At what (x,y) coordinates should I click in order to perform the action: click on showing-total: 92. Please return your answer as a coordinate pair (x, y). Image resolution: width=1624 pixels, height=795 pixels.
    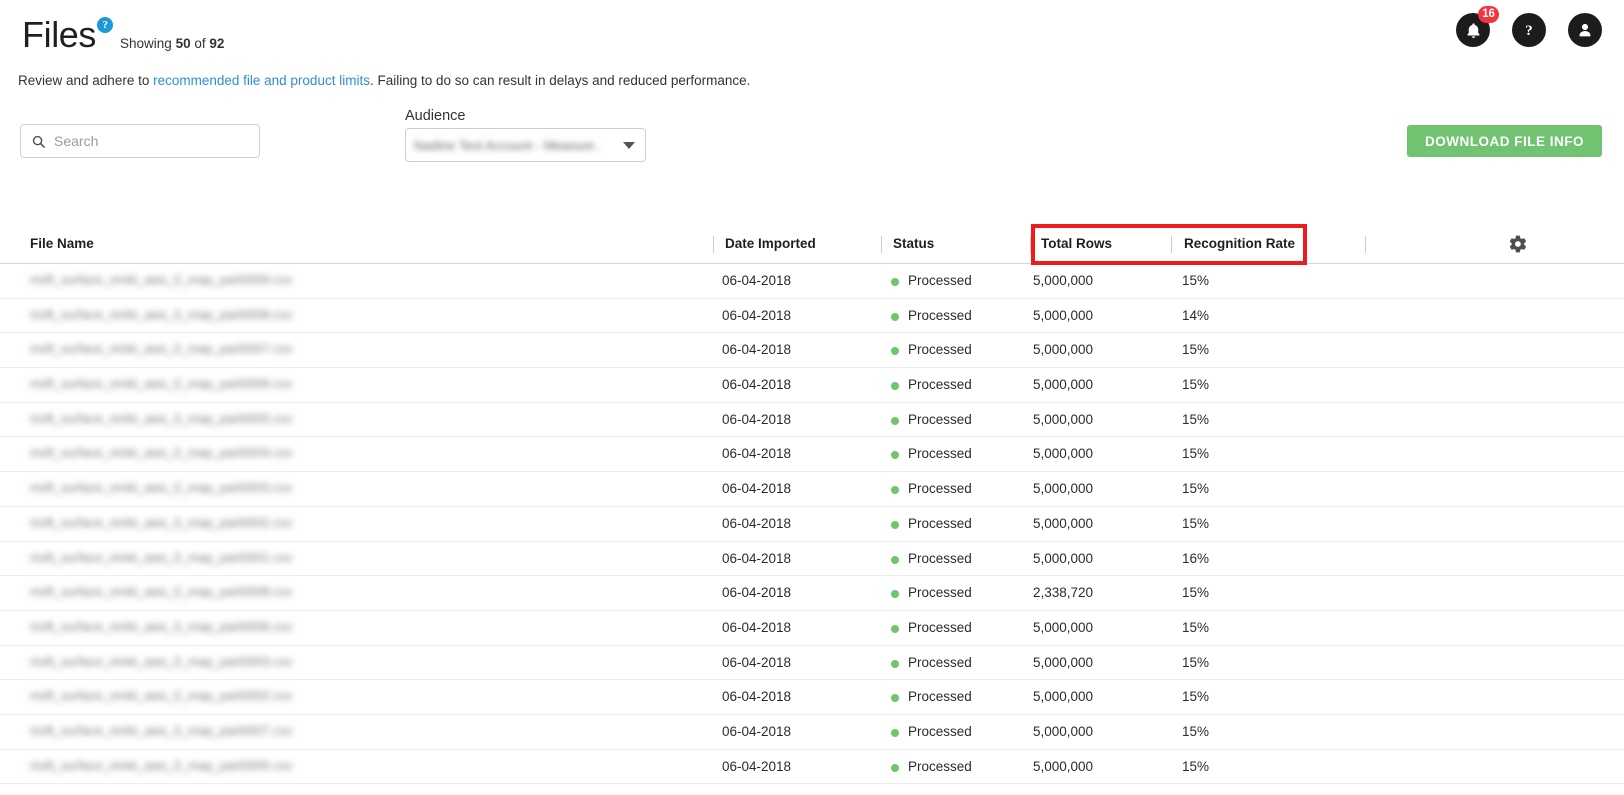
    Looking at the image, I should click on (217, 43).